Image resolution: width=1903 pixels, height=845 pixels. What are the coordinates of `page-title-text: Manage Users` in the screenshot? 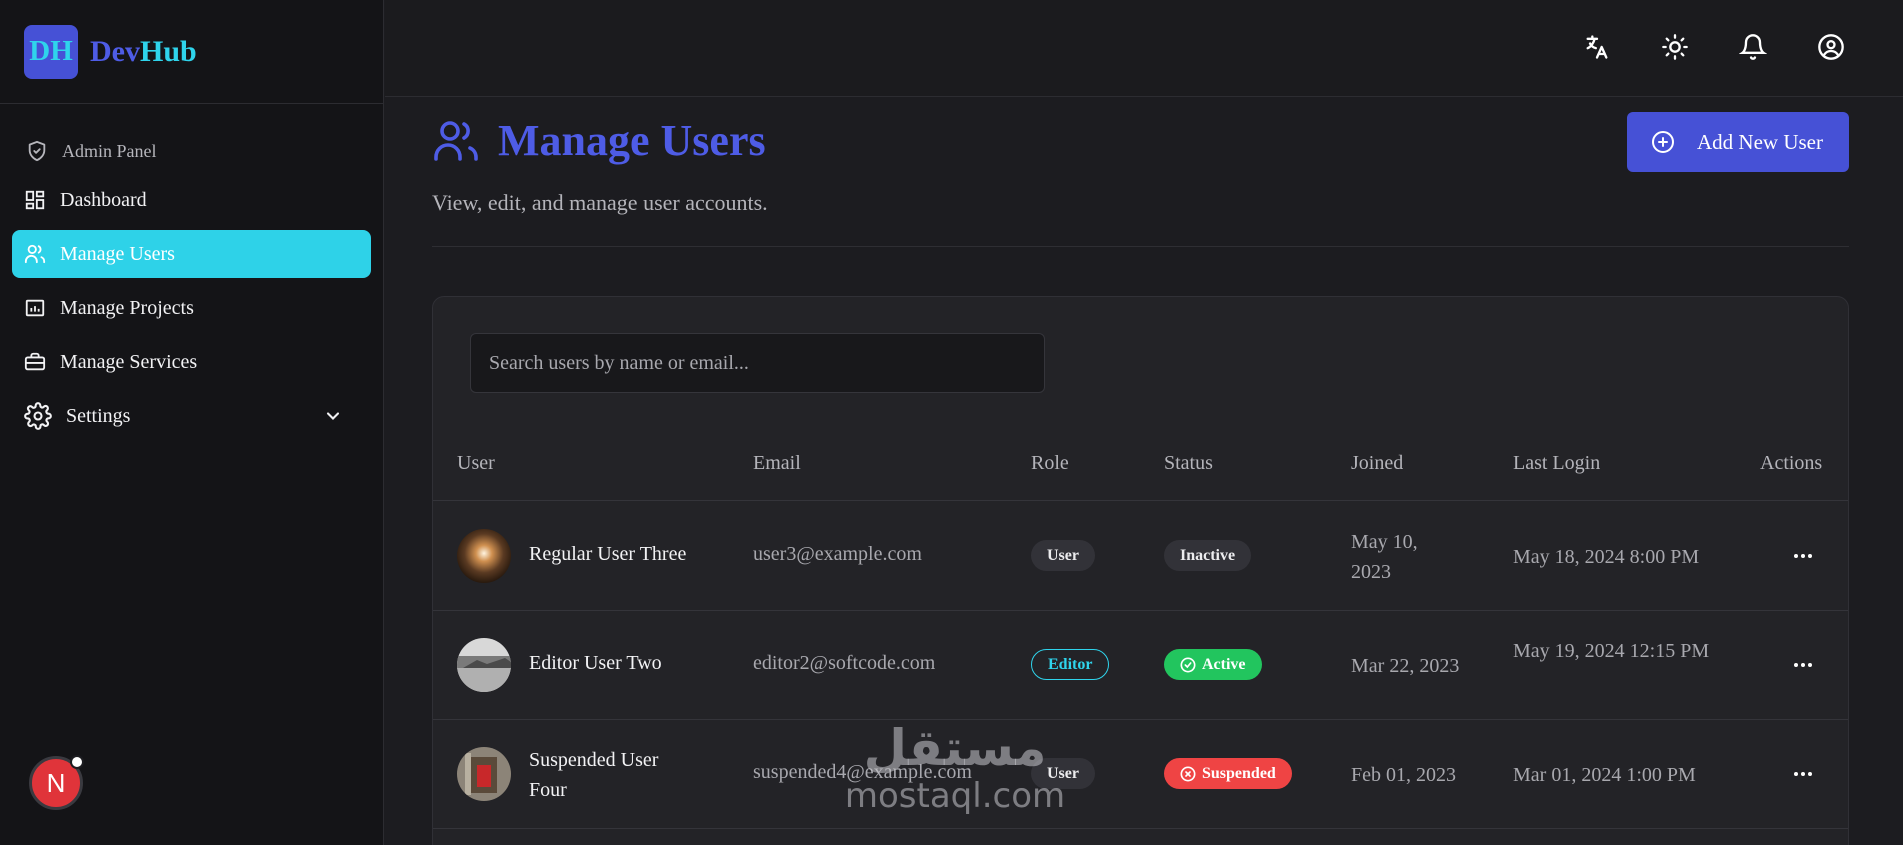 It's located at (632, 140).